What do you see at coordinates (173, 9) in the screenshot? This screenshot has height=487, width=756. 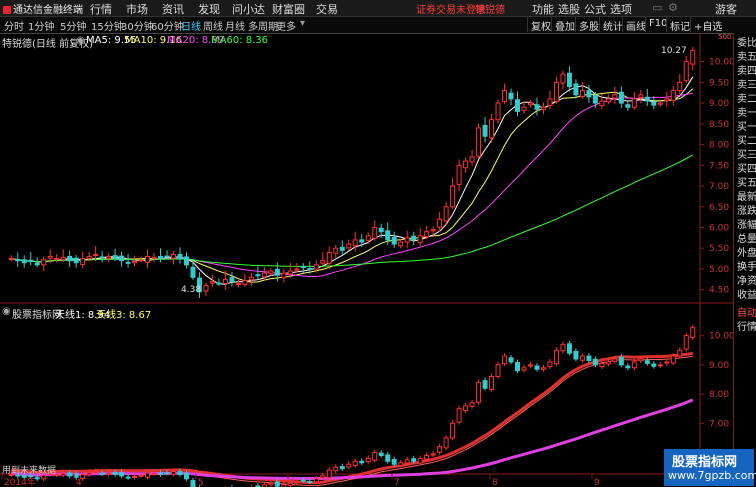 I see `menu-news: 资讯` at bounding box center [173, 9].